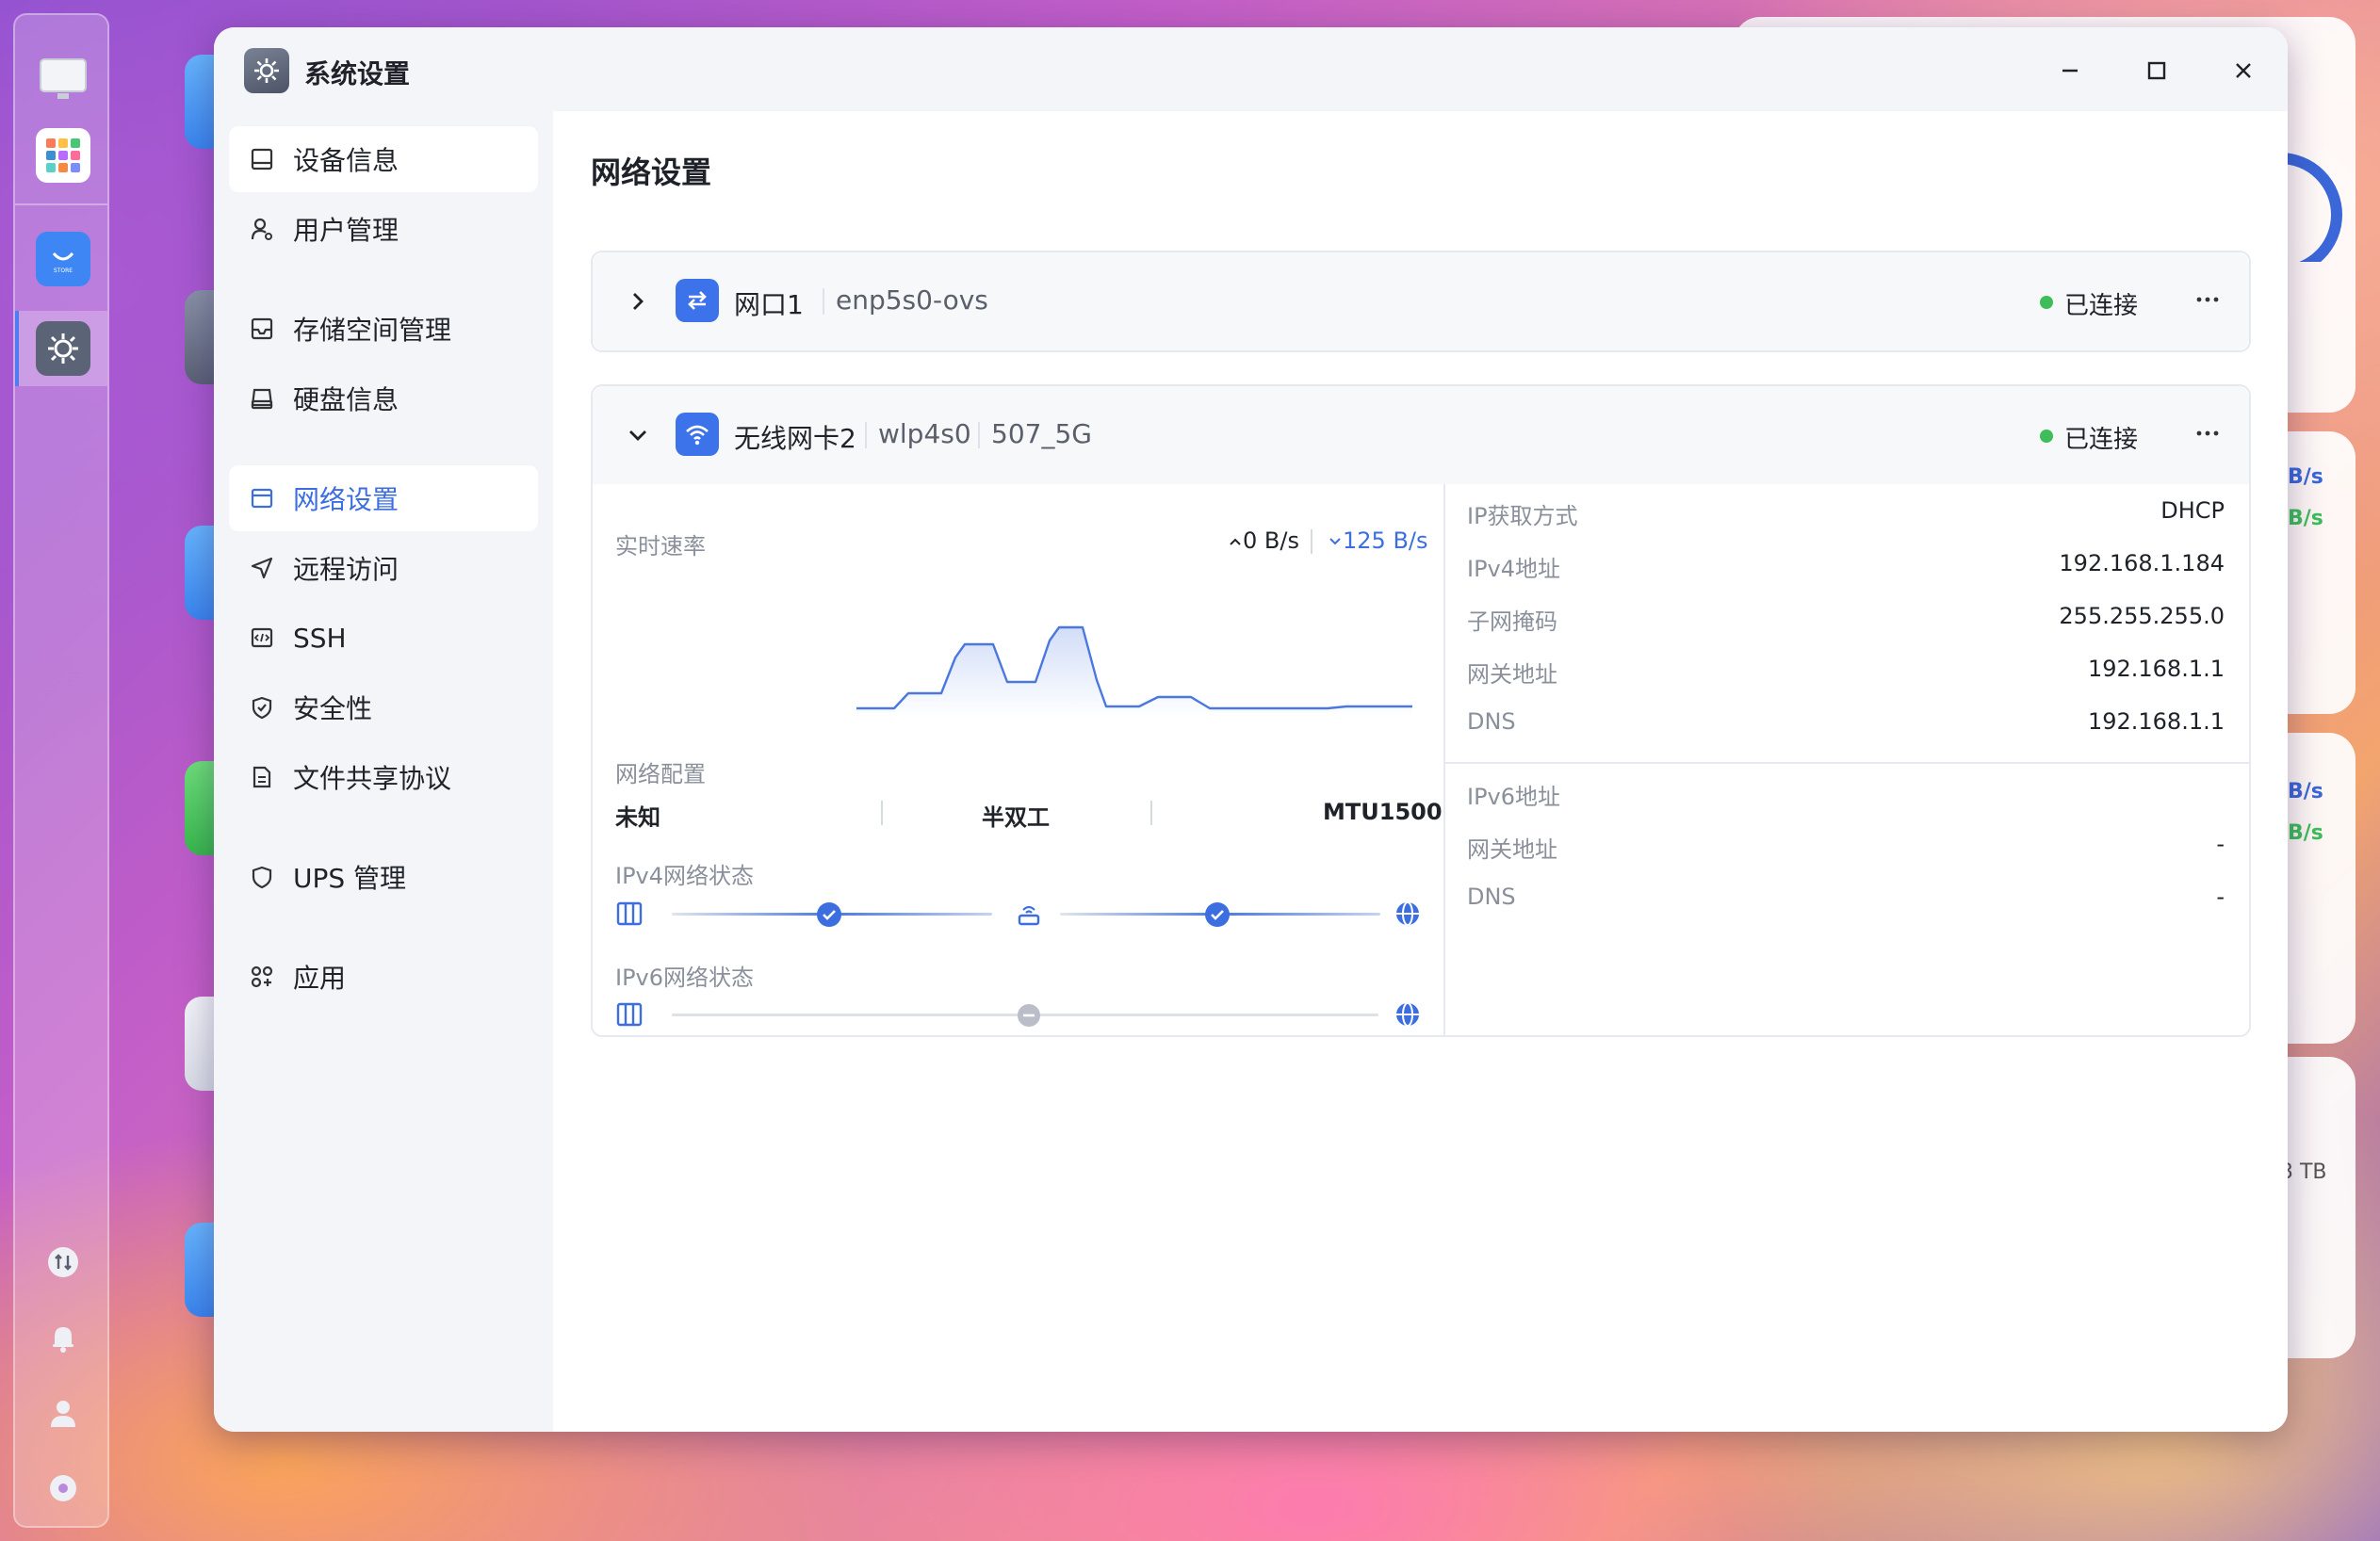 This screenshot has width=2380, height=1541. What do you see at coordinates (262, 398) in the screenshot?
I see `disk-icon` at bounding box center [262, 398].